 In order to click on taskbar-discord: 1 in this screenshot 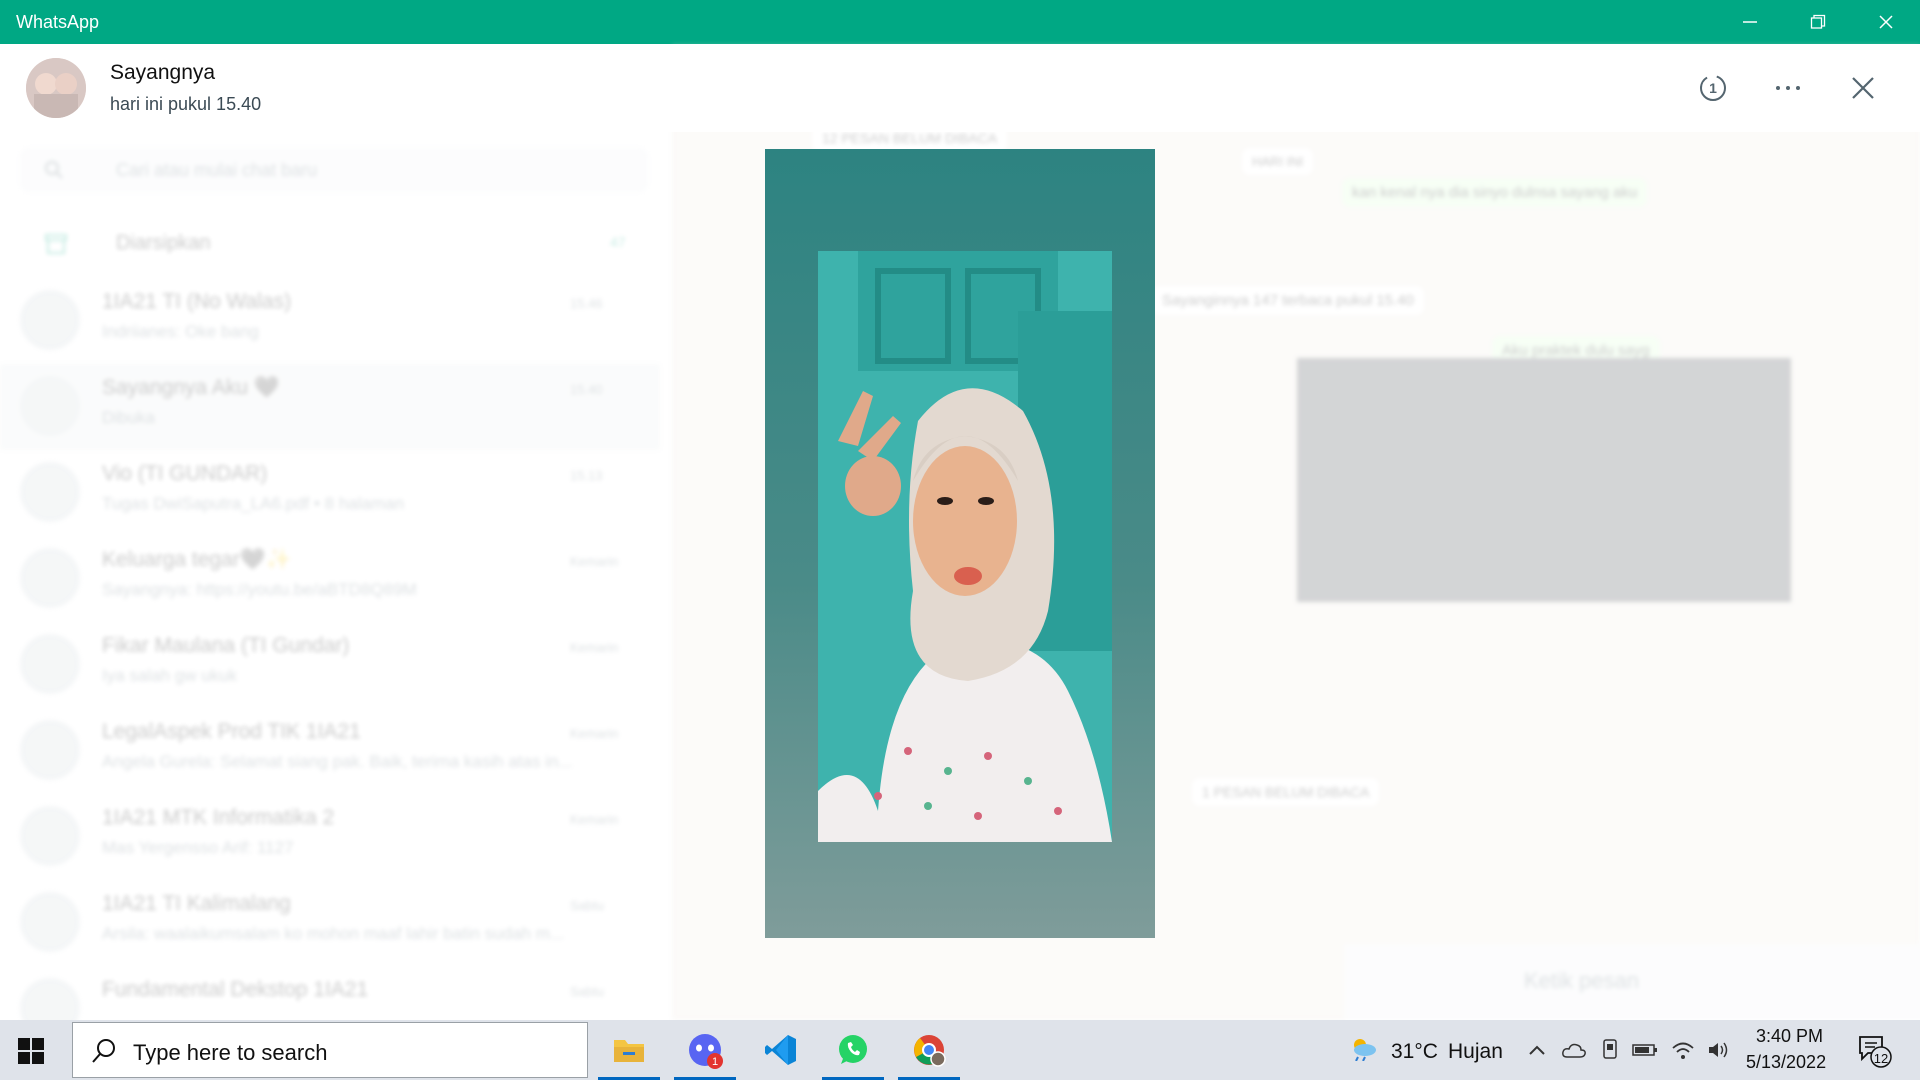, I will do `click(705, 1052)`.